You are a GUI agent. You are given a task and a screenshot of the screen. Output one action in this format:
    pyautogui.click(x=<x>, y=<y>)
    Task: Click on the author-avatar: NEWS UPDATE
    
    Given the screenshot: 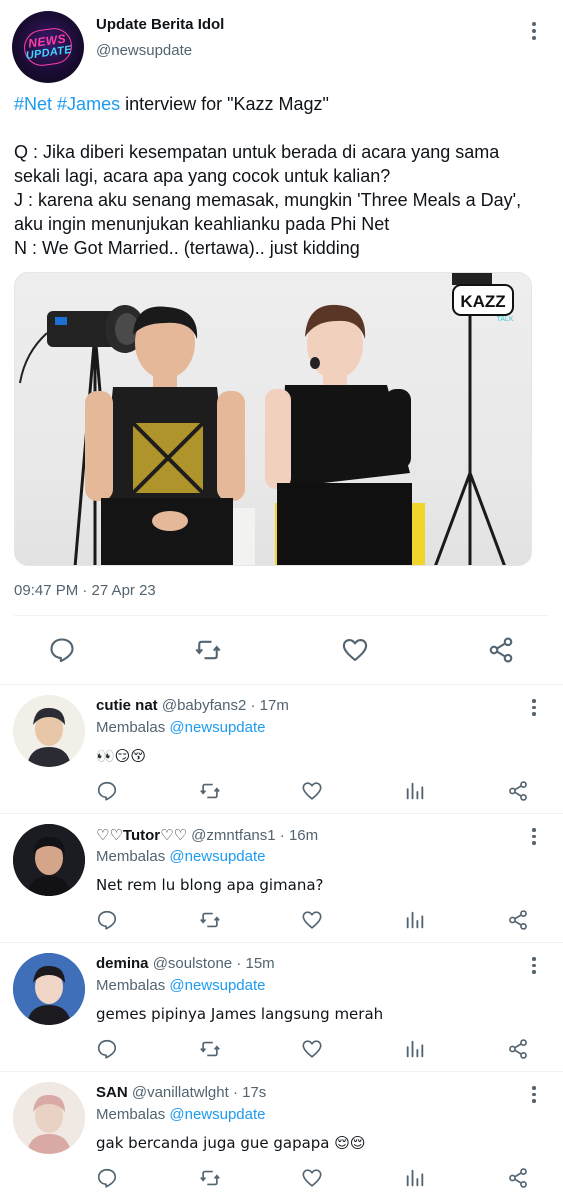 What is the action you would take?
    pyautogui.click(x=48, y=47)
    